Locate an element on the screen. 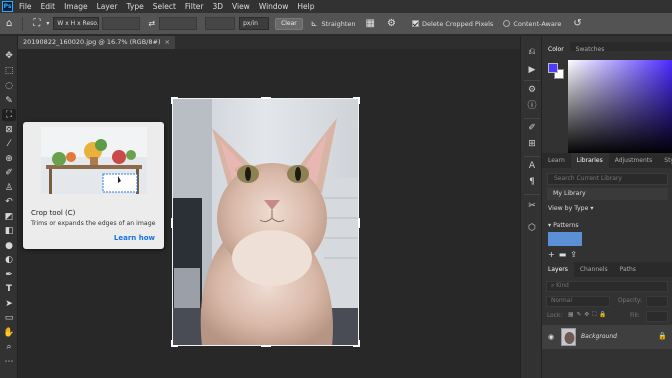 Image resolution: width=672 pixels, height=378 pixels. clone-source-icon: ⊞ is located at coordinates (532, 144).